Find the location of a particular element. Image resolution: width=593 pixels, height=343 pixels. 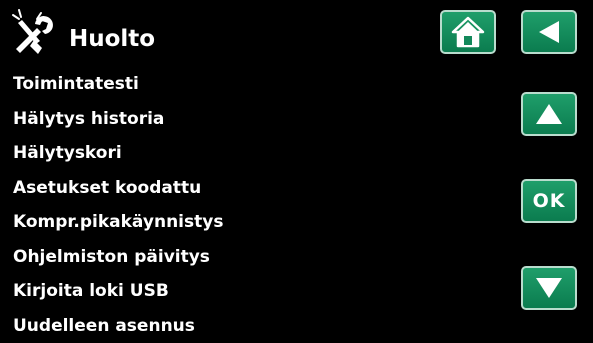

menu-item-toimintatesti: Toimintatesti is located at coordinates (253, 84).